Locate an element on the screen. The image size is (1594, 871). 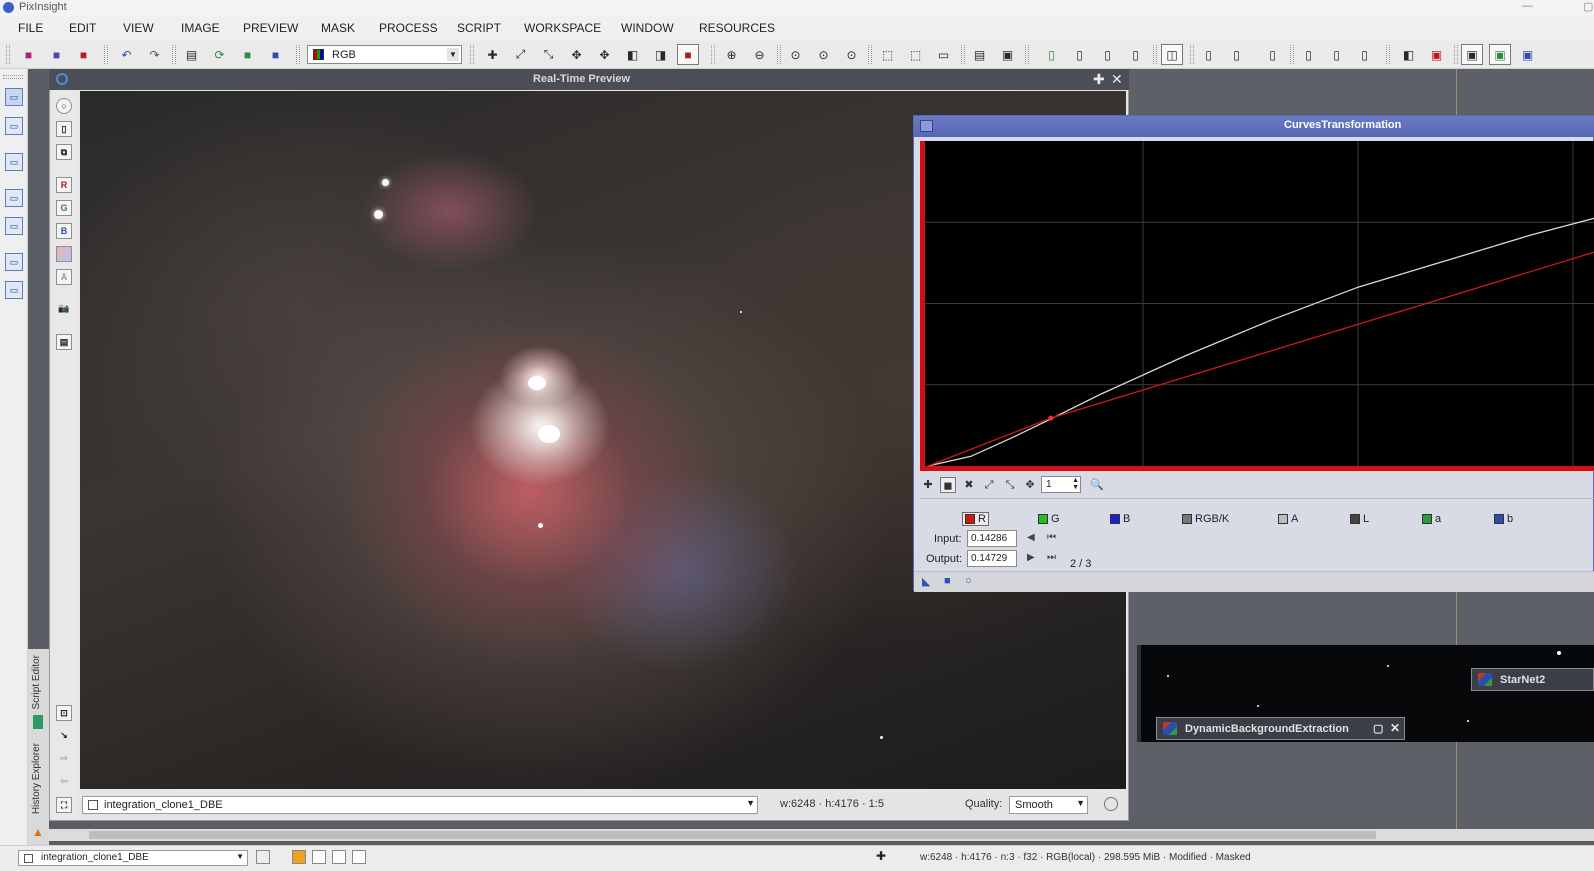
sidebar-item-process-explorer: ▭ is located at coordinates (14, 97).